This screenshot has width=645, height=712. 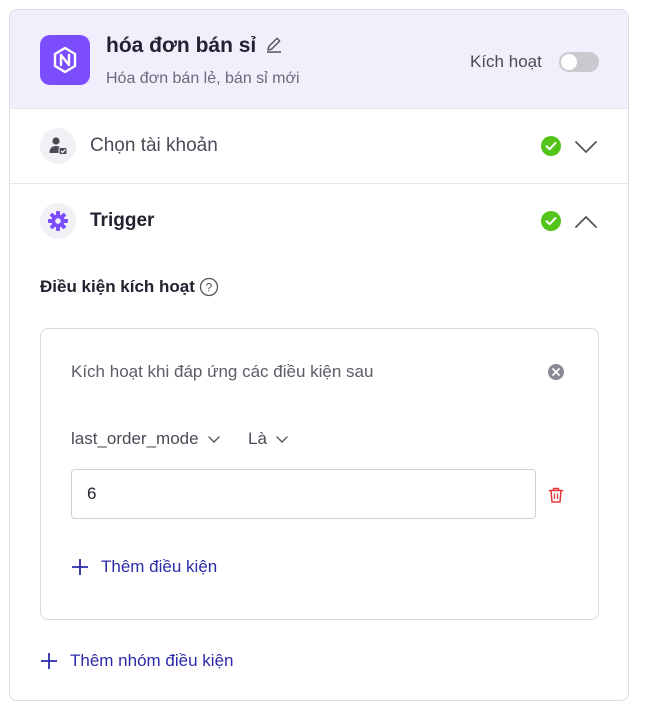 I want to click on app-logo-icon, so click(x=65, y=60).